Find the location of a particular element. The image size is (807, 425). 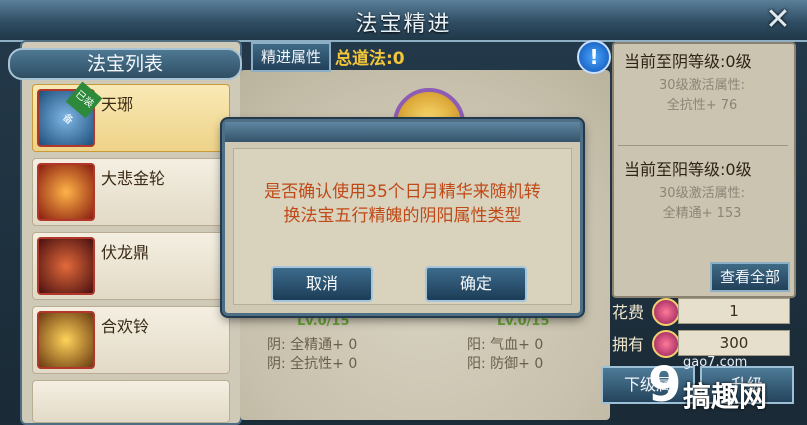

yang-attr-1: 阳: 气血+ 0 is located at coordinates (505, 345).